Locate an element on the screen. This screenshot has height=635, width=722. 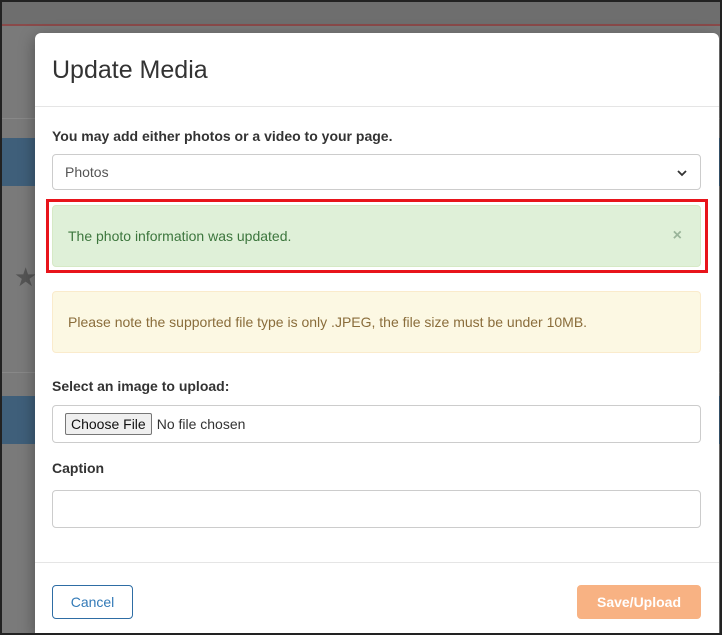
save-upload-button: Save/Upload is located at coordinates (639, 602).